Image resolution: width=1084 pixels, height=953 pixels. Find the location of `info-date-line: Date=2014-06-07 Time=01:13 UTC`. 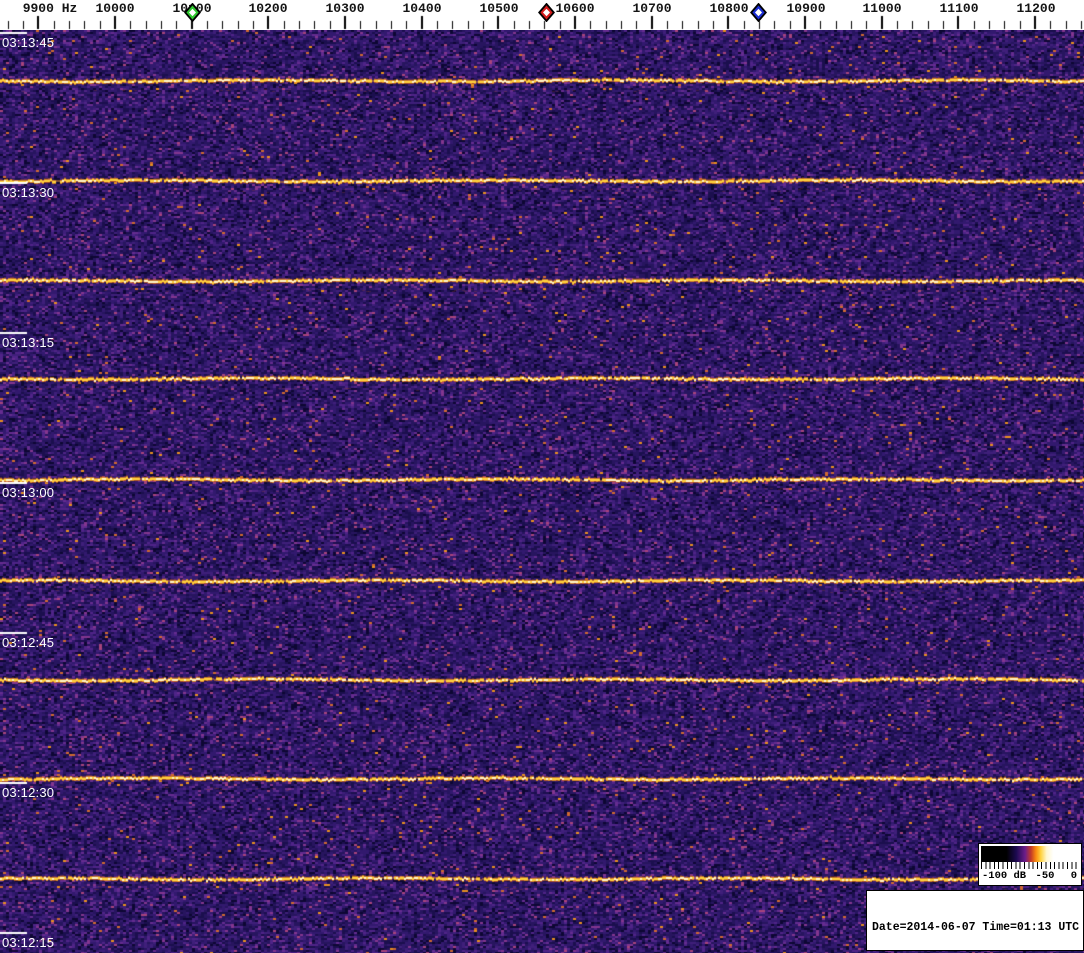

info-date-line: Date=2014-06-07 Time=01:13 UTC is located at coordinates (976, 927).